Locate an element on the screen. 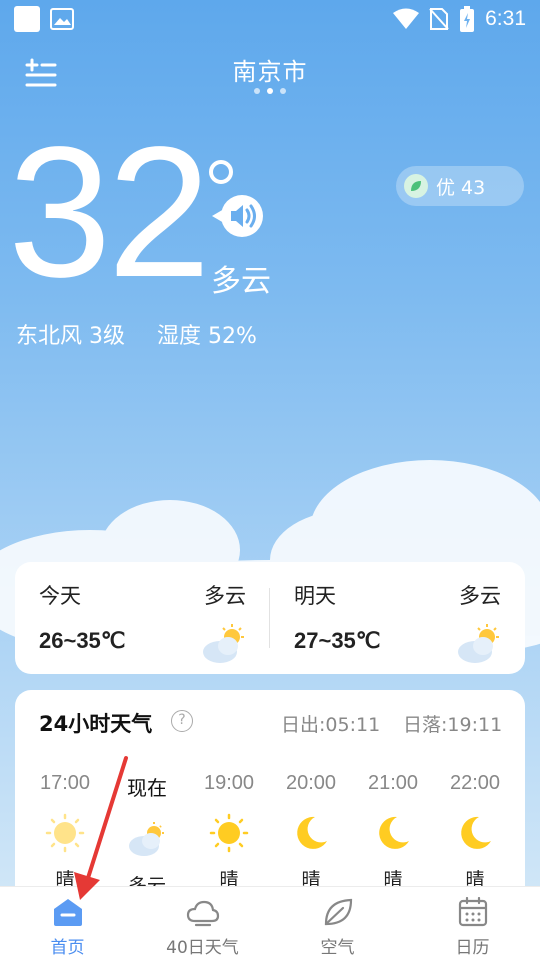 Image resolution: width=540 pixels, height=960 pixels. day-name: 今天 is located at coordinates (60, 596).